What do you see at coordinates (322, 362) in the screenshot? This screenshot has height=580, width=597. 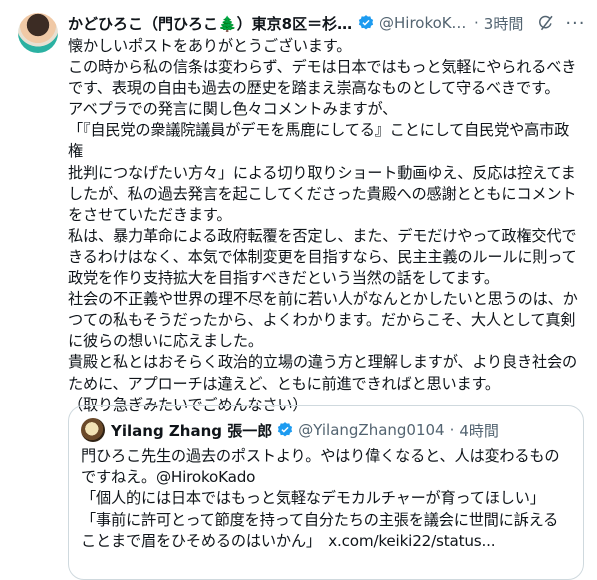 I see `text-line: 貴殿と私とはおそらく政治的立場の違う方と理解しますが、より良き社会の` at bounding box center [322, 362].